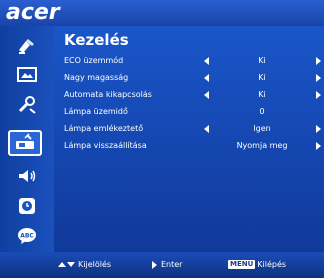 The width and height of the screenshot is (324, 278). What do you see at coordinates (262, 111) in the screenshot?
I see `row-value: 0` at bounding box center [262, 111].